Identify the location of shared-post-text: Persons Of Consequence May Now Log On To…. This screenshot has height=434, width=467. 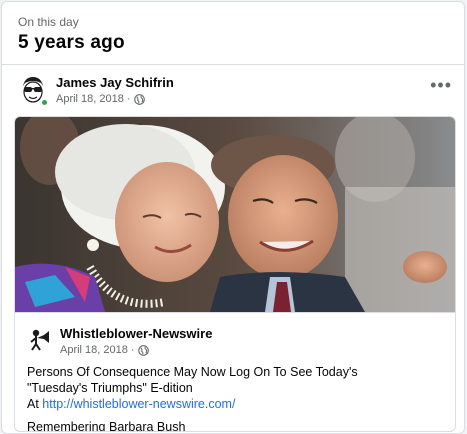
(237, 398).